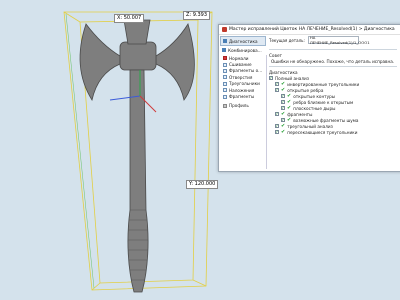  Describe the element at coordinates (243, 41) in the screenshot. I see `tab-diagnostics: Диагностика` at that location.